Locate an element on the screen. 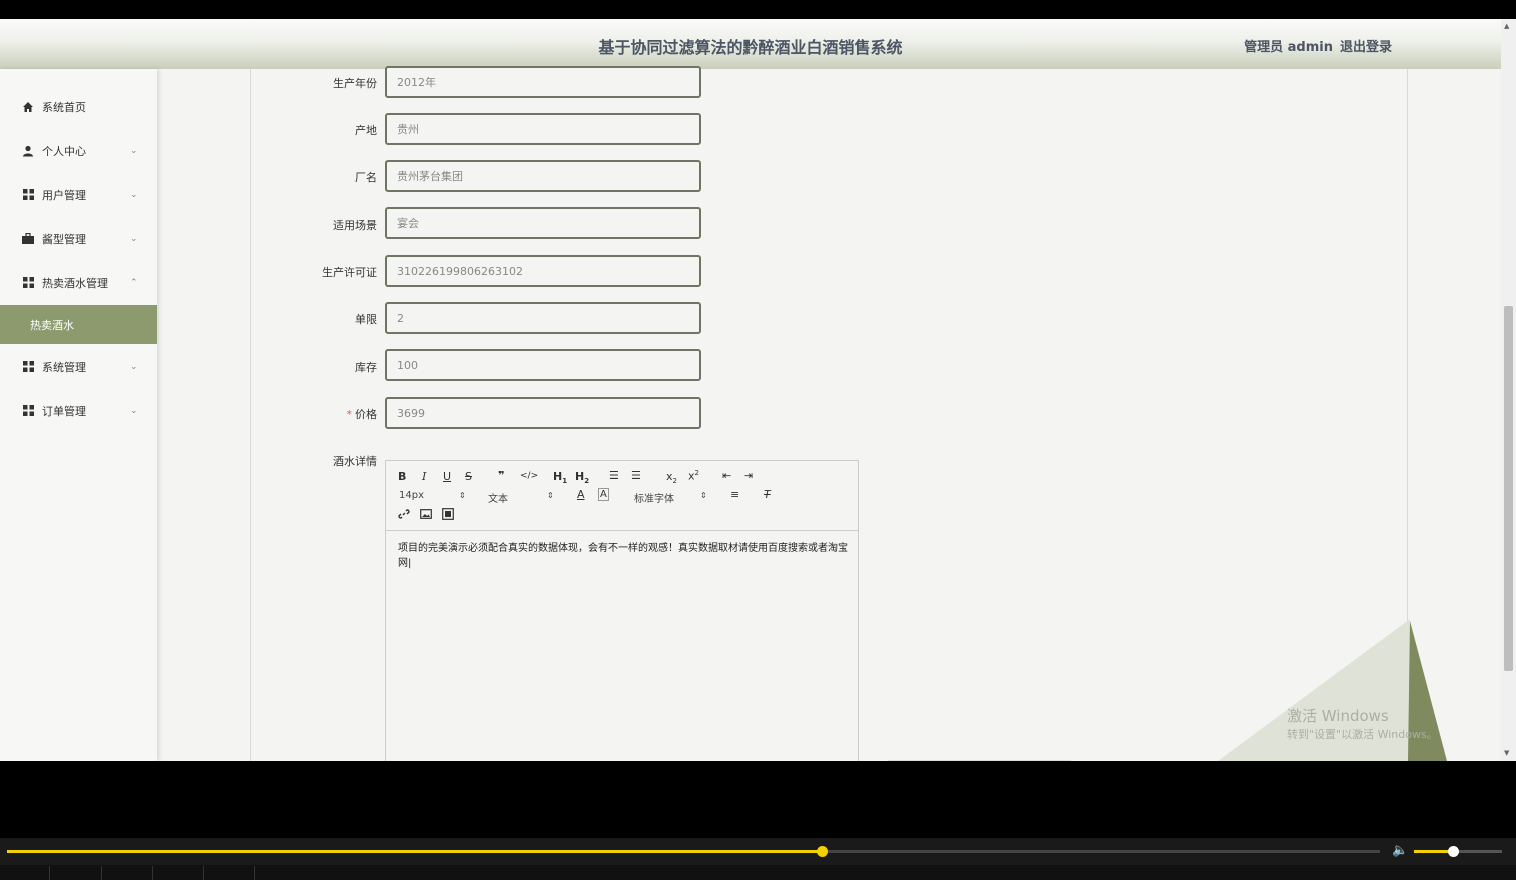  scrollbar-thumb is located at coordinates (1508, 488).